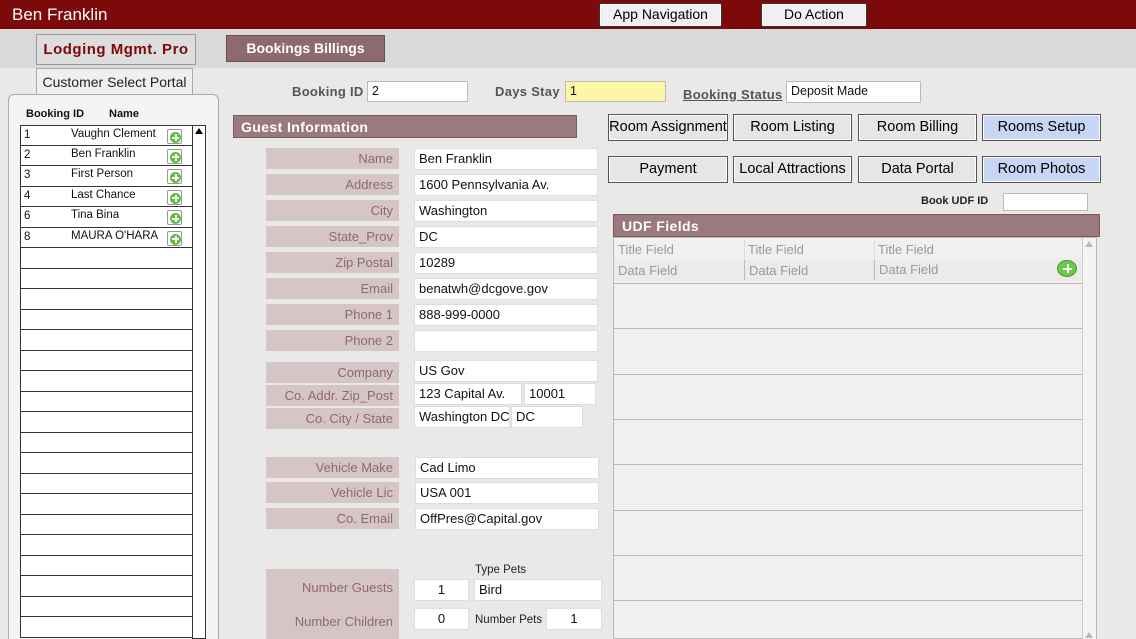  I want to click on udf-scroll-up-arrow-icon, so click(1089, 244).